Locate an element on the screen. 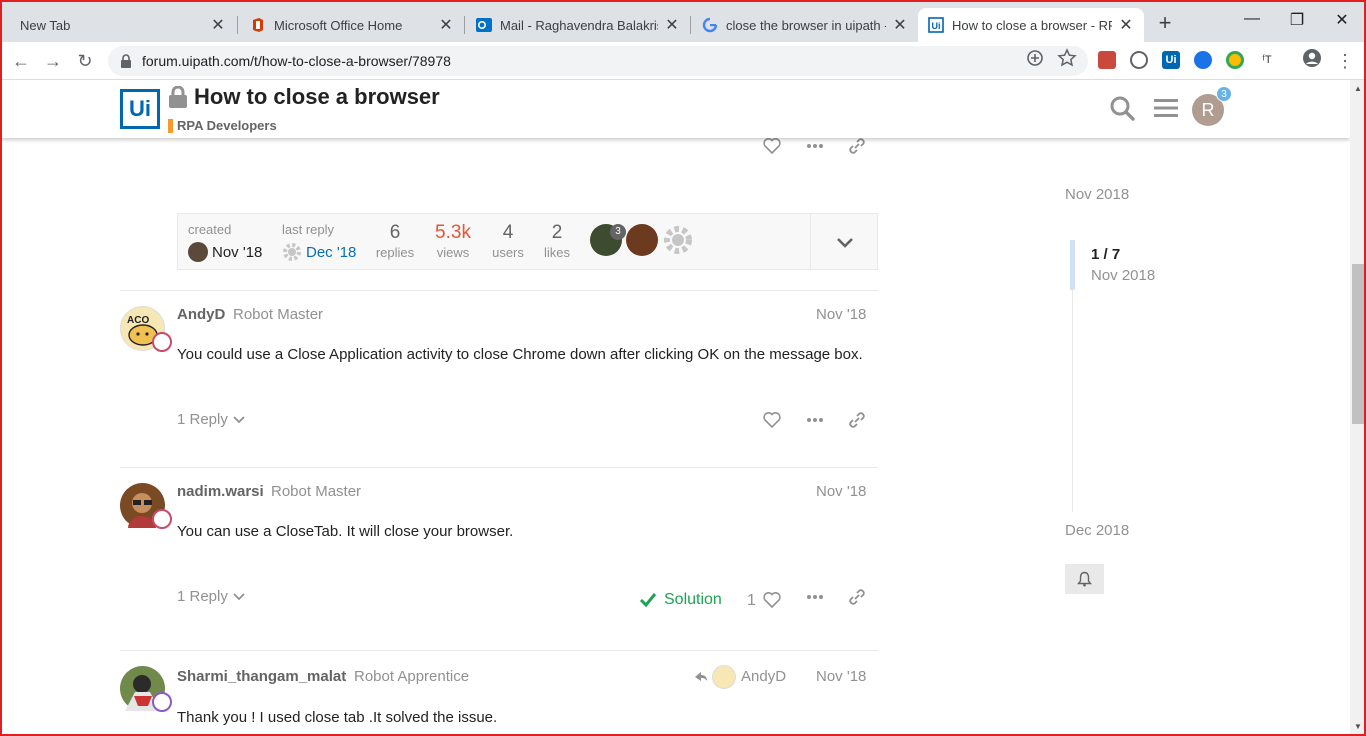 The width and height of the screenshot is (1366, 736). tab-title: Microsoft Office Home is located at coordinates (338, 25).